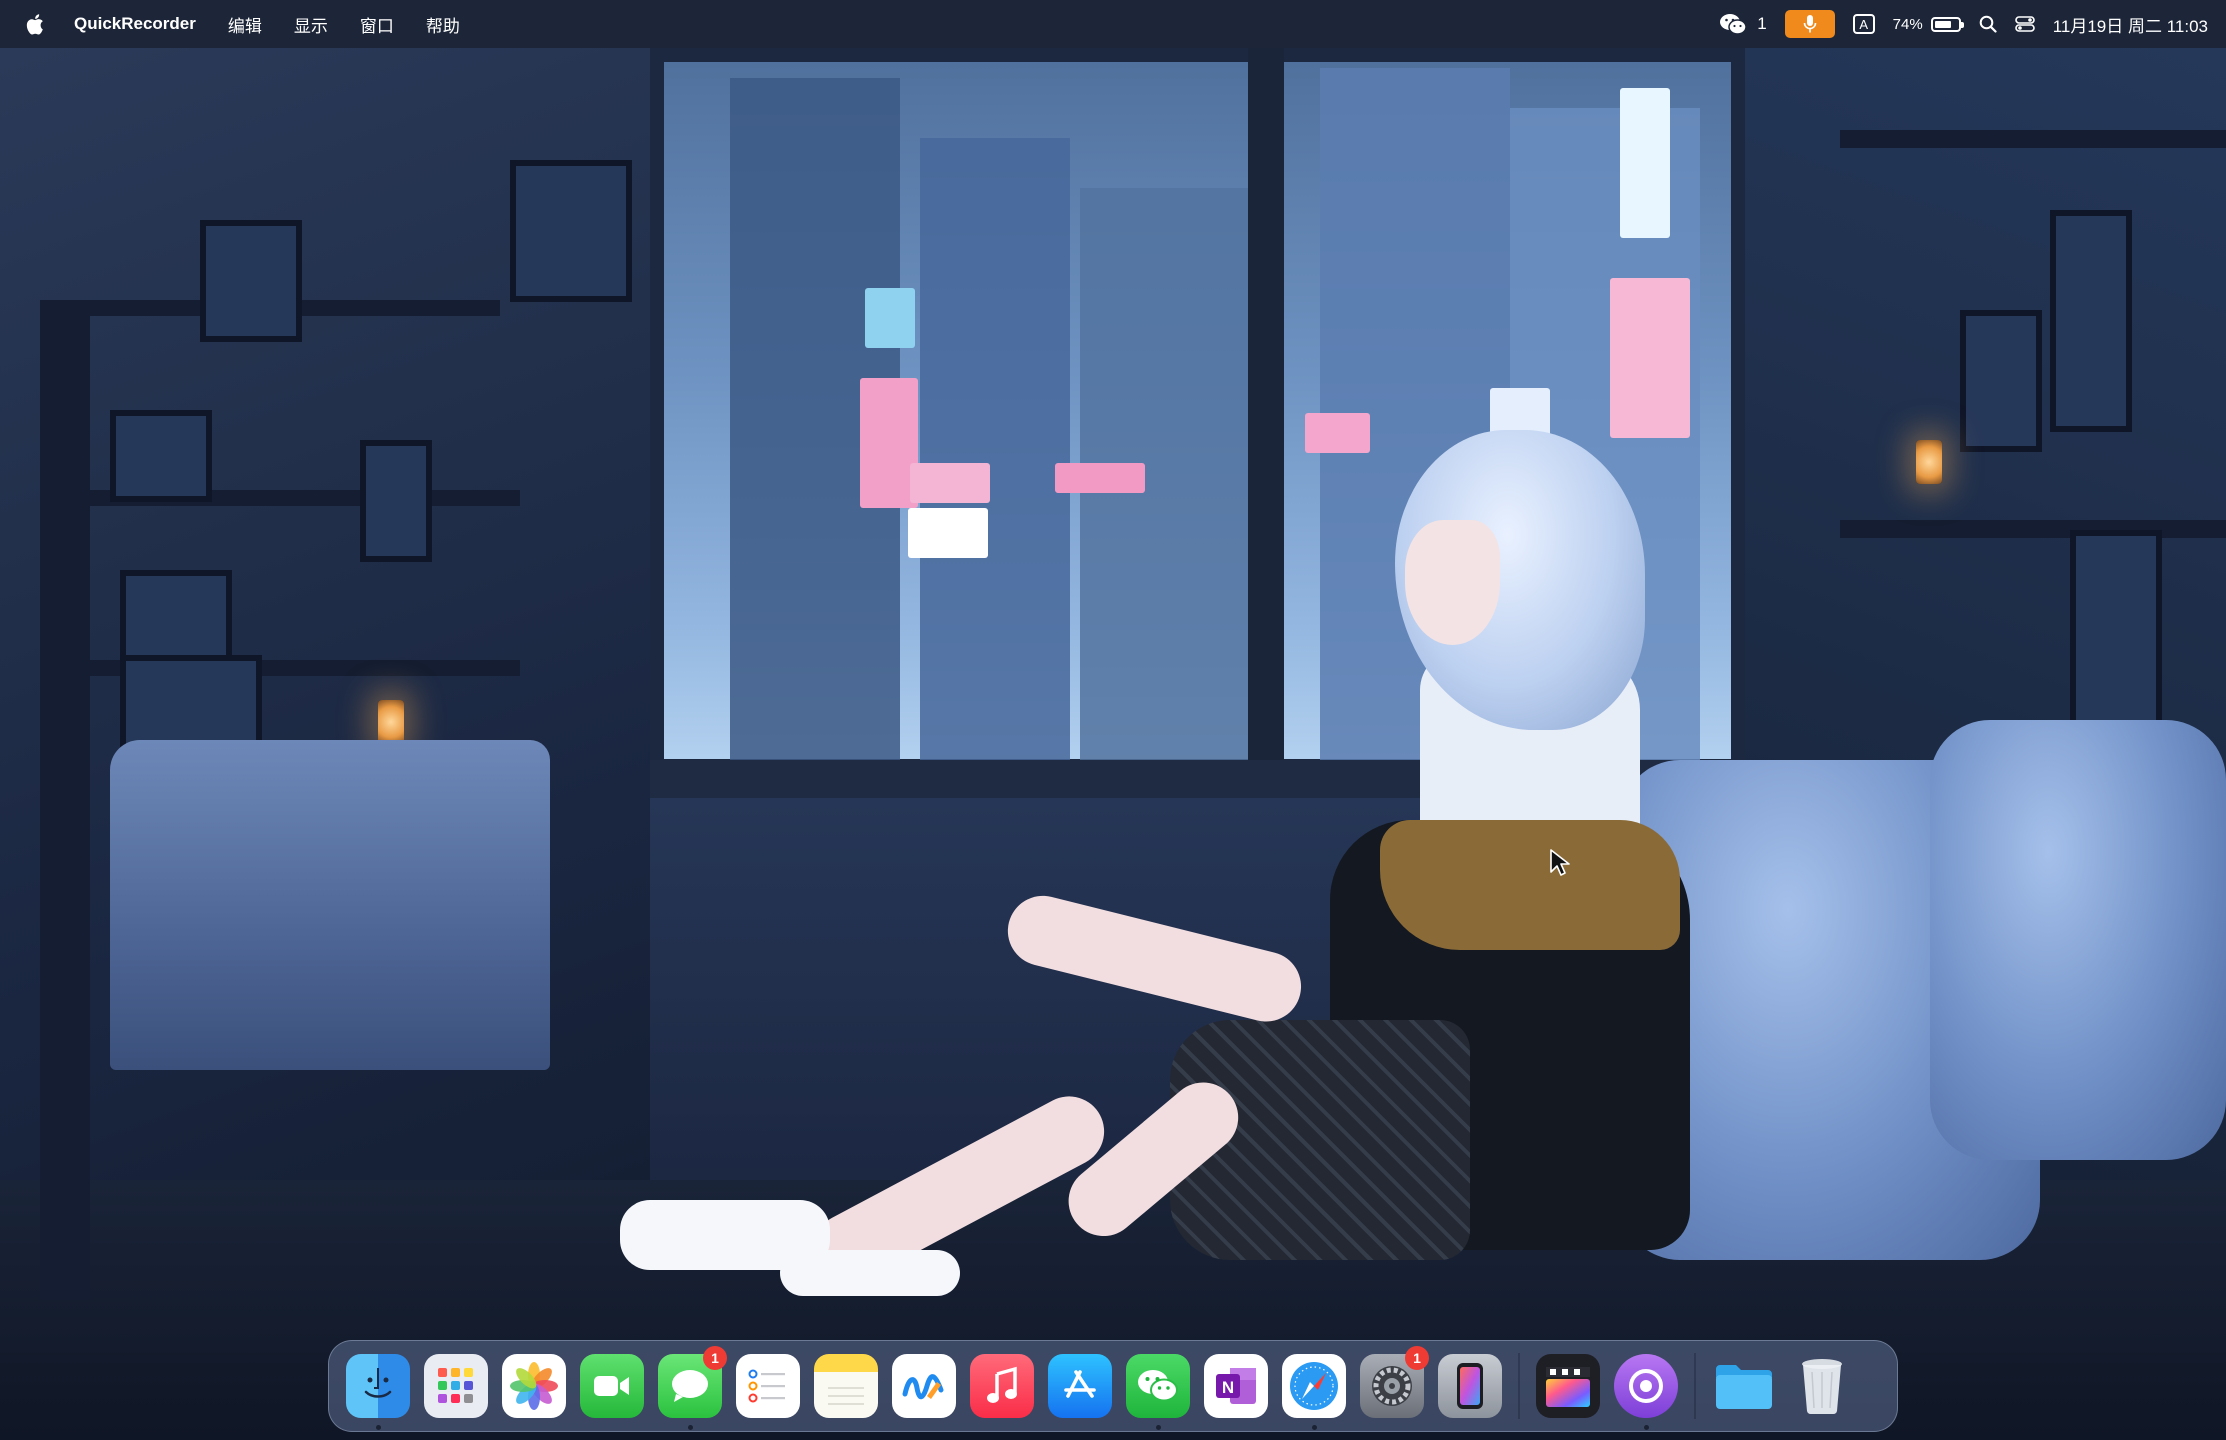 The width and height of the screenshot is (2226, 1440). Describe the element at coordinates (1228, 1387) in the screenshot. I see `svg-text: N` at that location.